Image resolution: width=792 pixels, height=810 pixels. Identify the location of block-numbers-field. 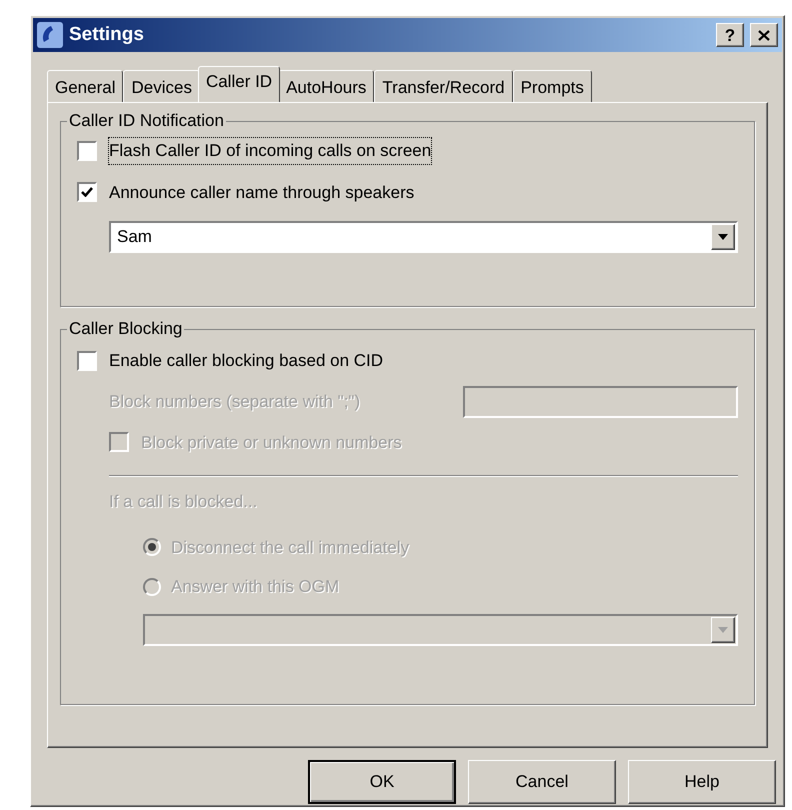
(600, 402).